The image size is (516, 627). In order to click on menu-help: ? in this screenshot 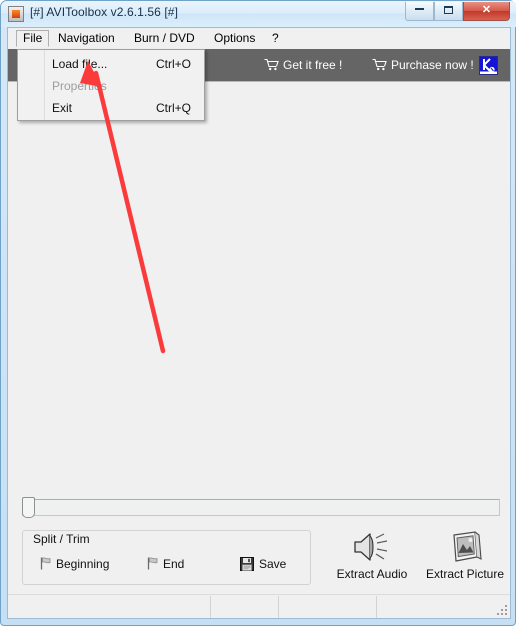, I will do `click(275, 38)`.